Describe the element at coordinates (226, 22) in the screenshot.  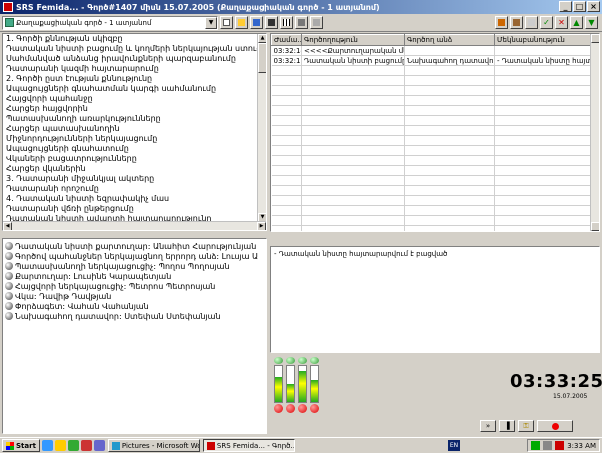
I see `new-document-button` at that location.